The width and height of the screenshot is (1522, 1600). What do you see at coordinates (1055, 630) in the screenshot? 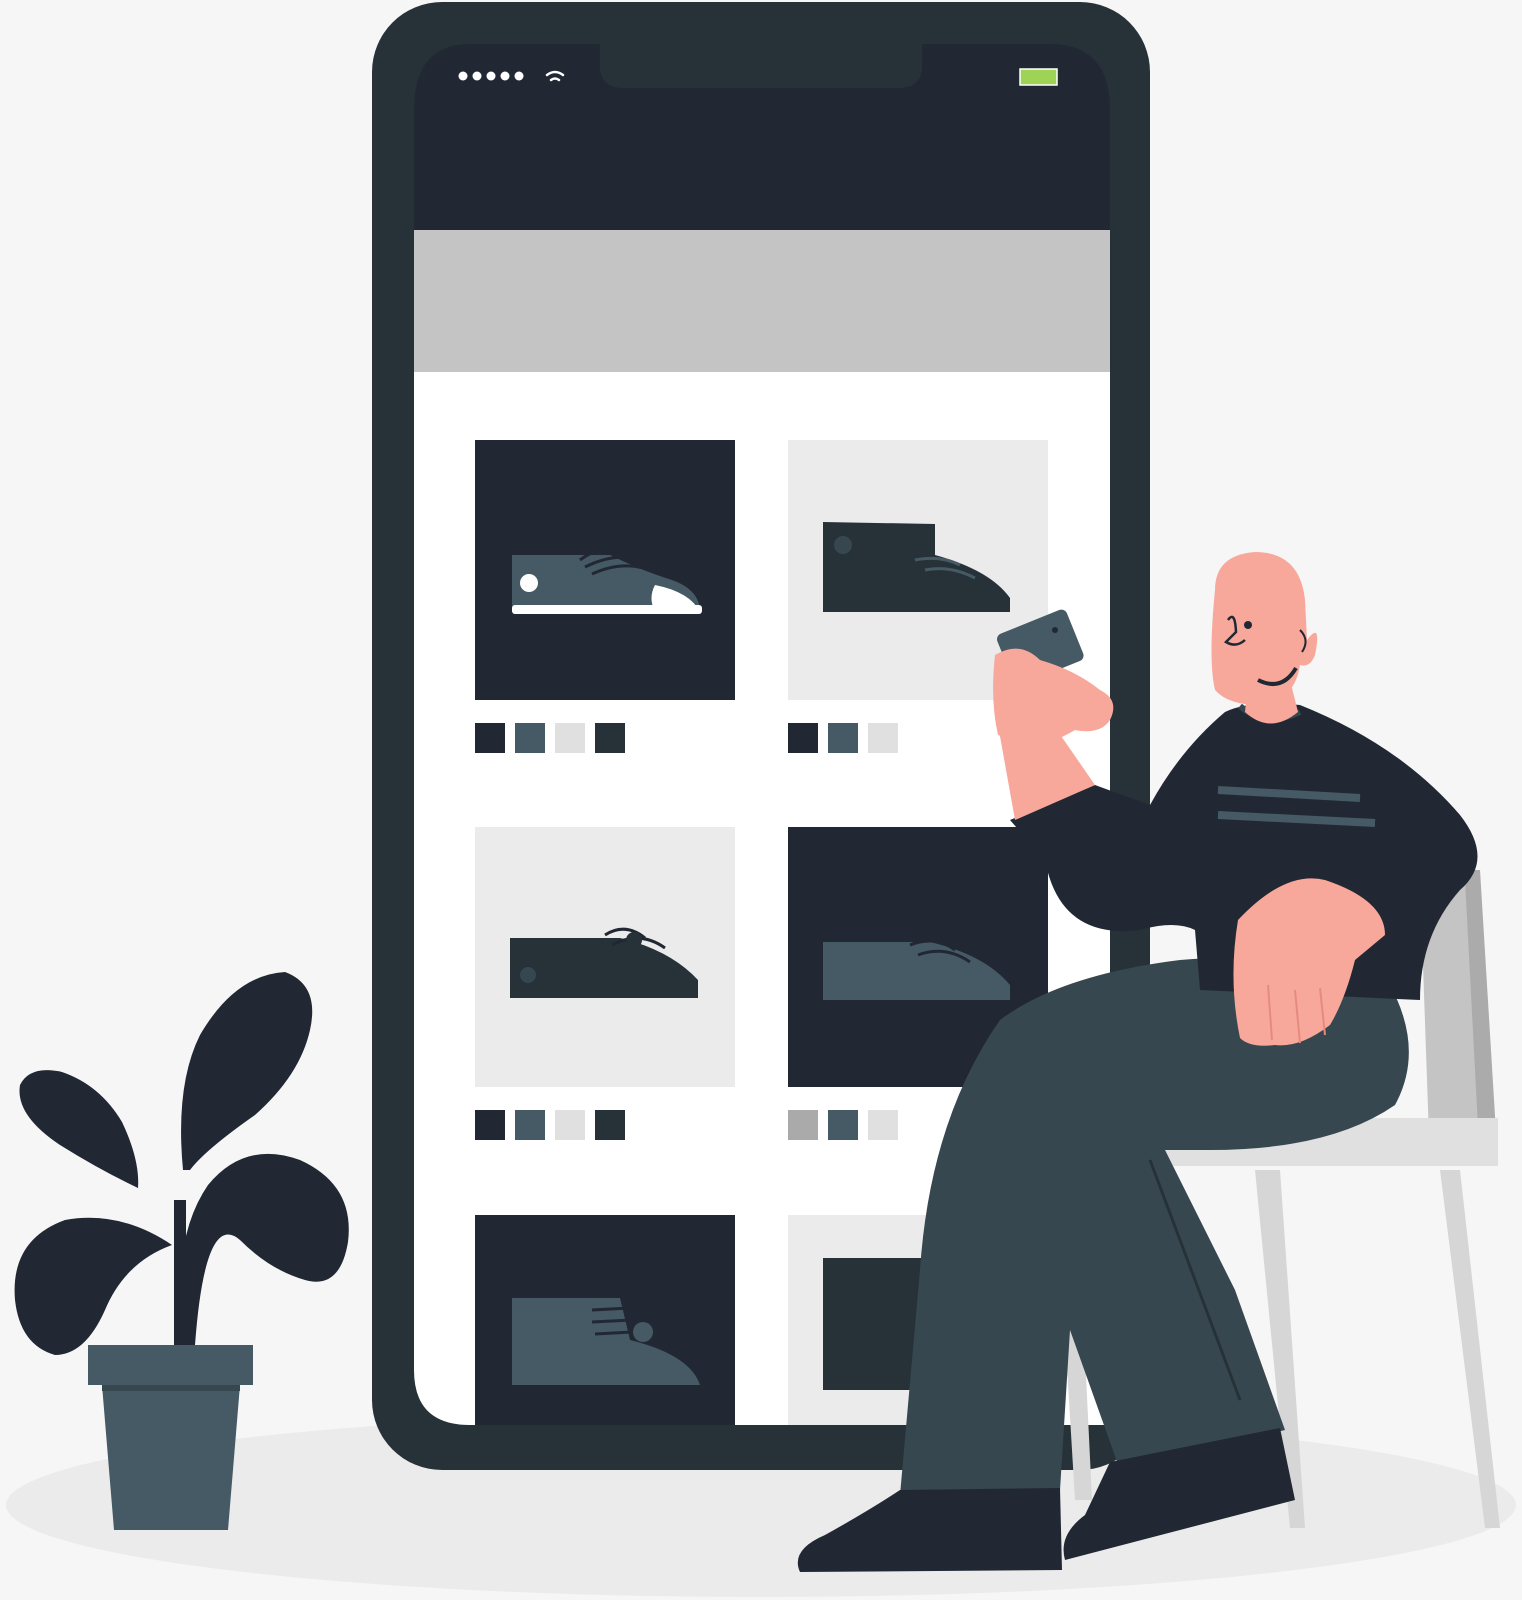
I see `held-phone-camera` at bounding box center [1055, 630].